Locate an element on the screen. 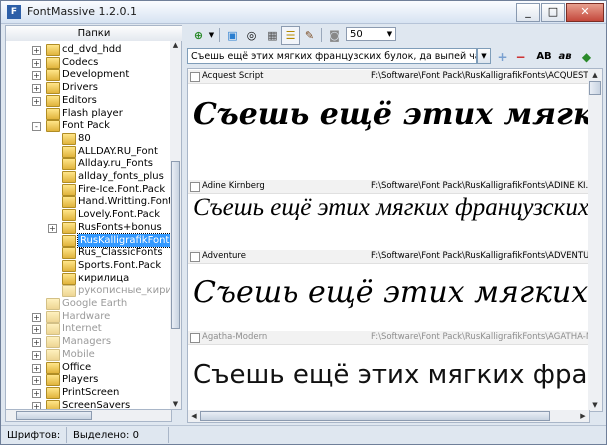  tree-item-label: Flash player is located at coordinates (92, 113).